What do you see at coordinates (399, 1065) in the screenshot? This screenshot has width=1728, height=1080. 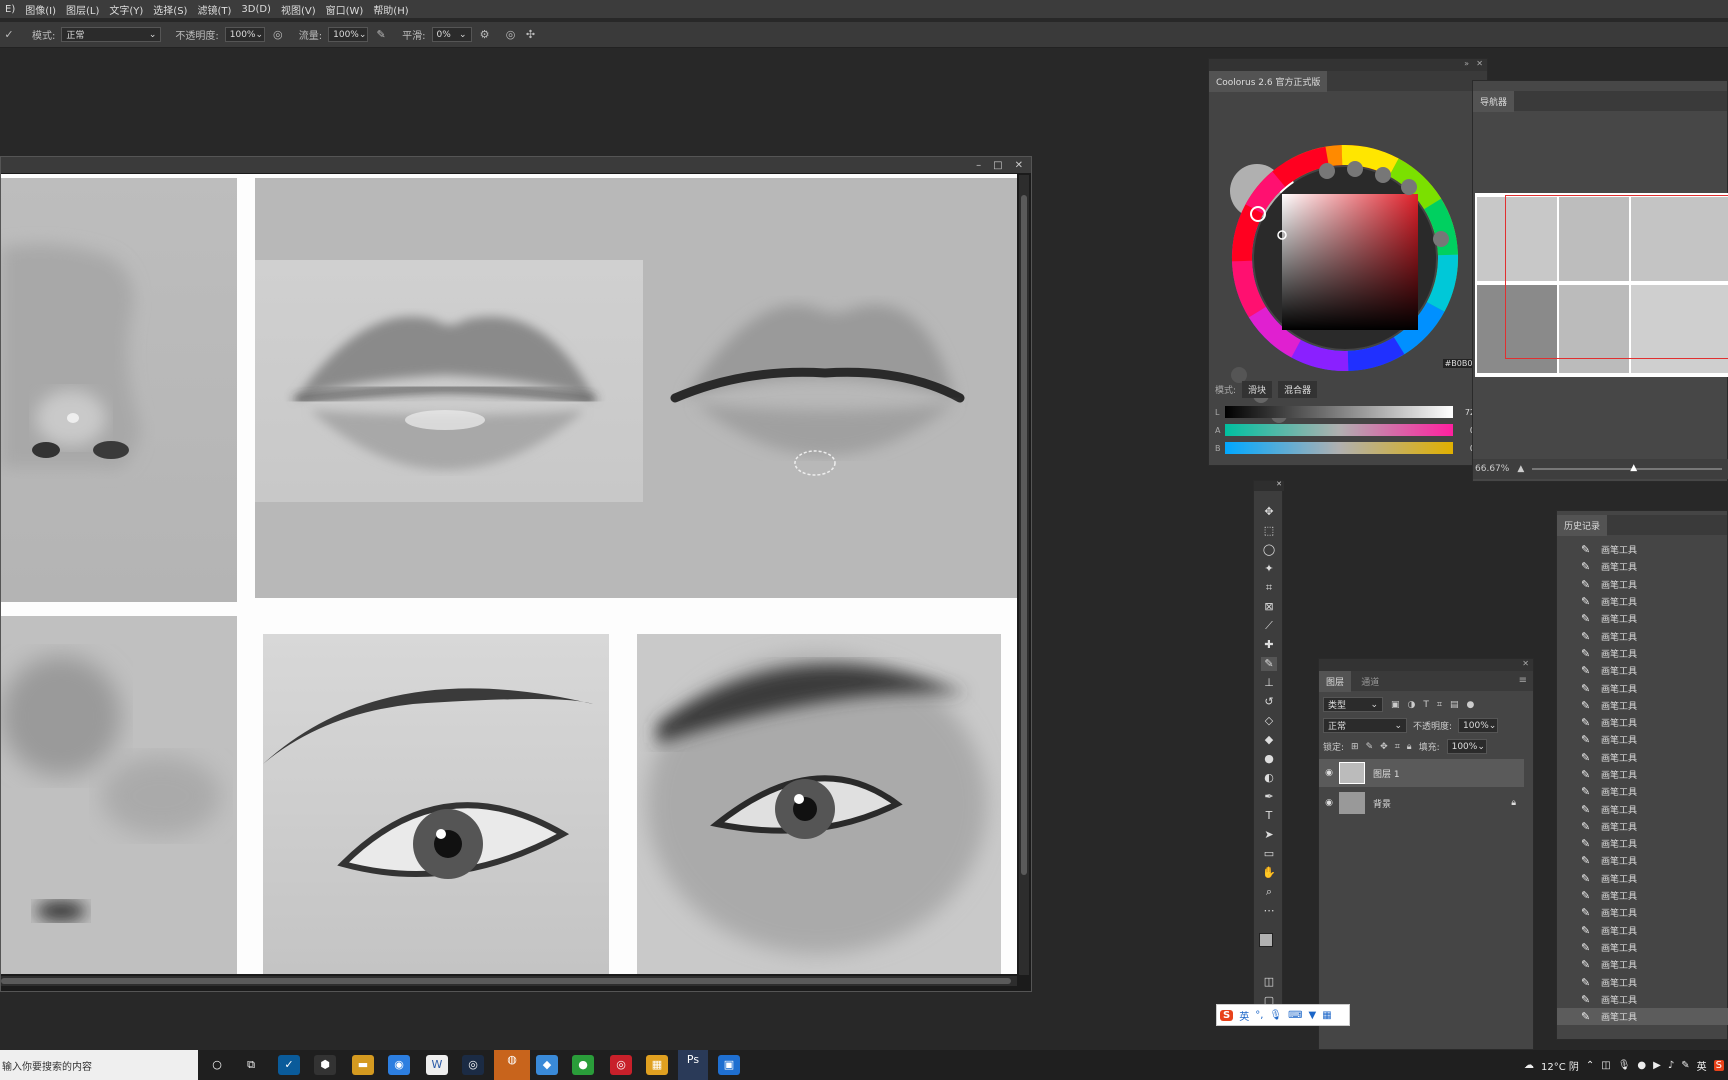 I see `chrome-icon: ◉` at bounding box center [399, 1065].